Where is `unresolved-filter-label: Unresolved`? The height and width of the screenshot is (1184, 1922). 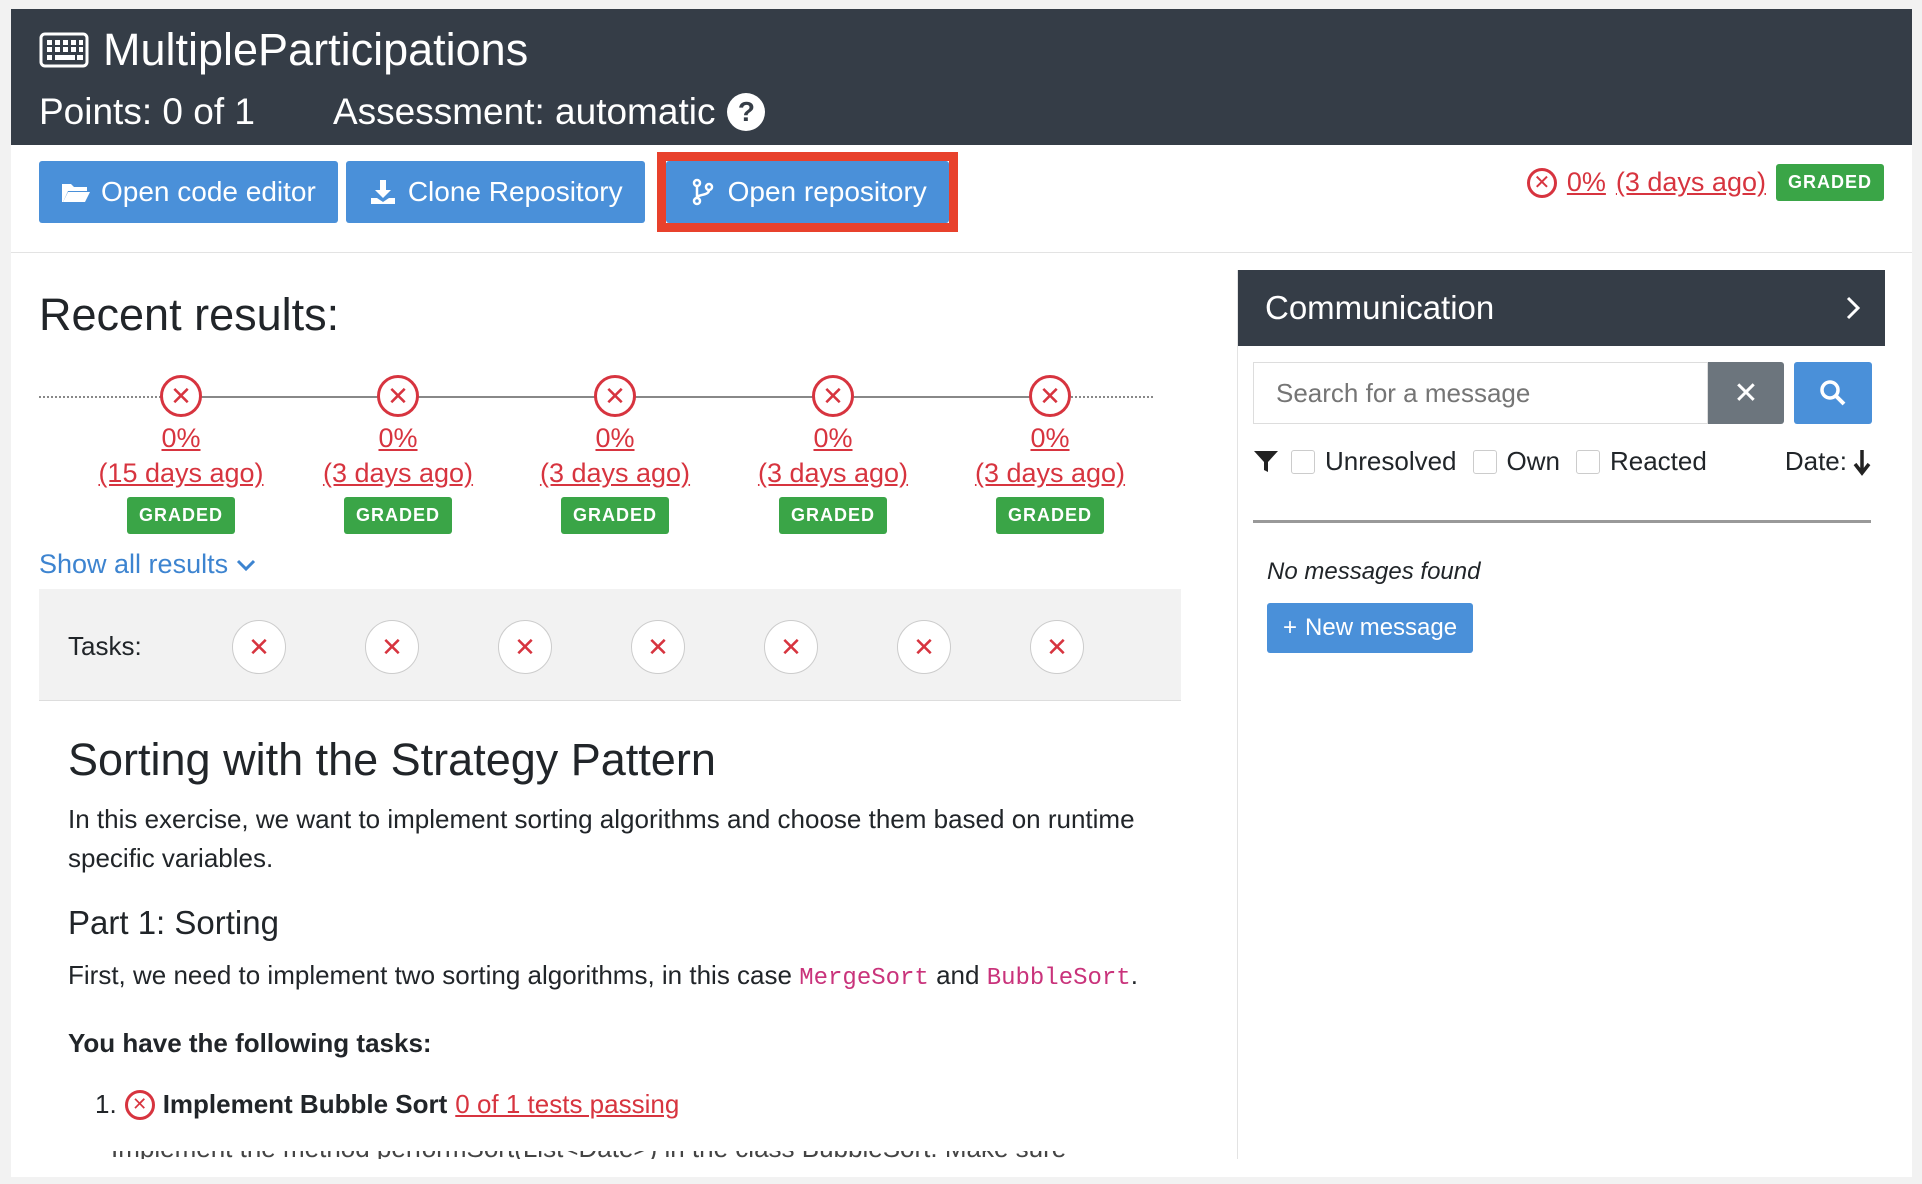 unresolved-filter-label: Unresolved is located at coordinates (1391, 461).